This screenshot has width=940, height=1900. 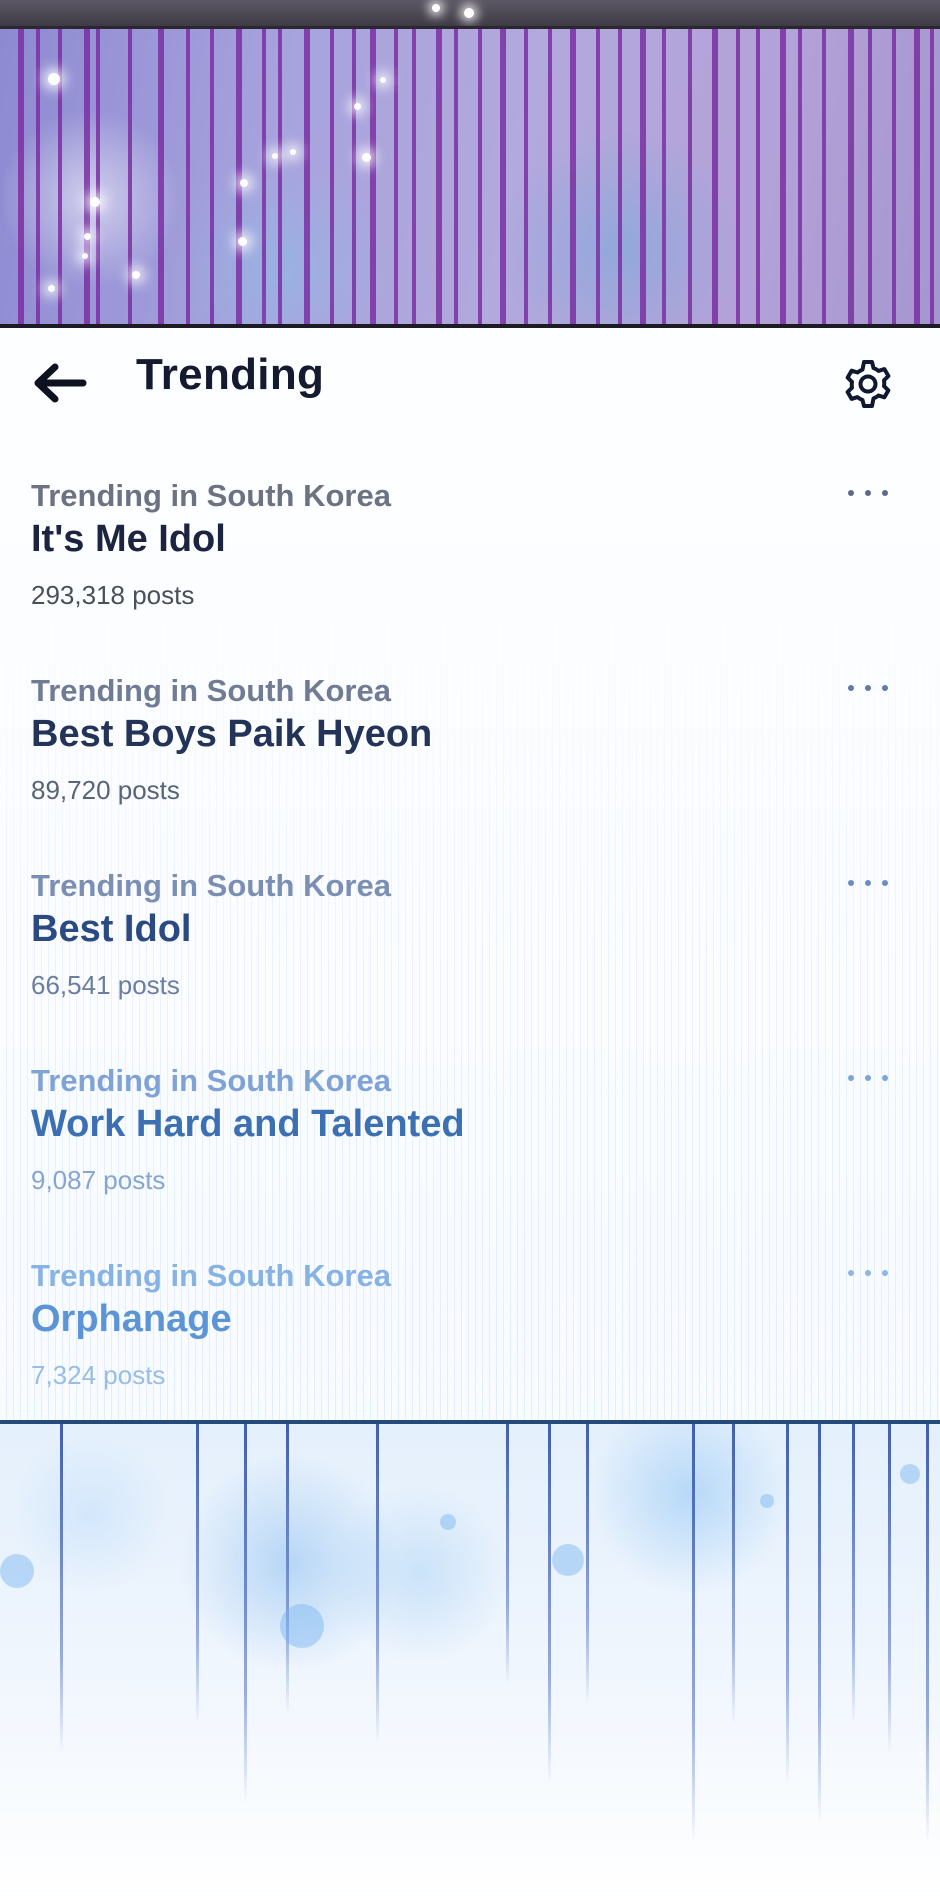 What do you see at coordinates (470, 383) in the screenshot?
I see `trending-header: Trending` at bounding box center [470, 383].